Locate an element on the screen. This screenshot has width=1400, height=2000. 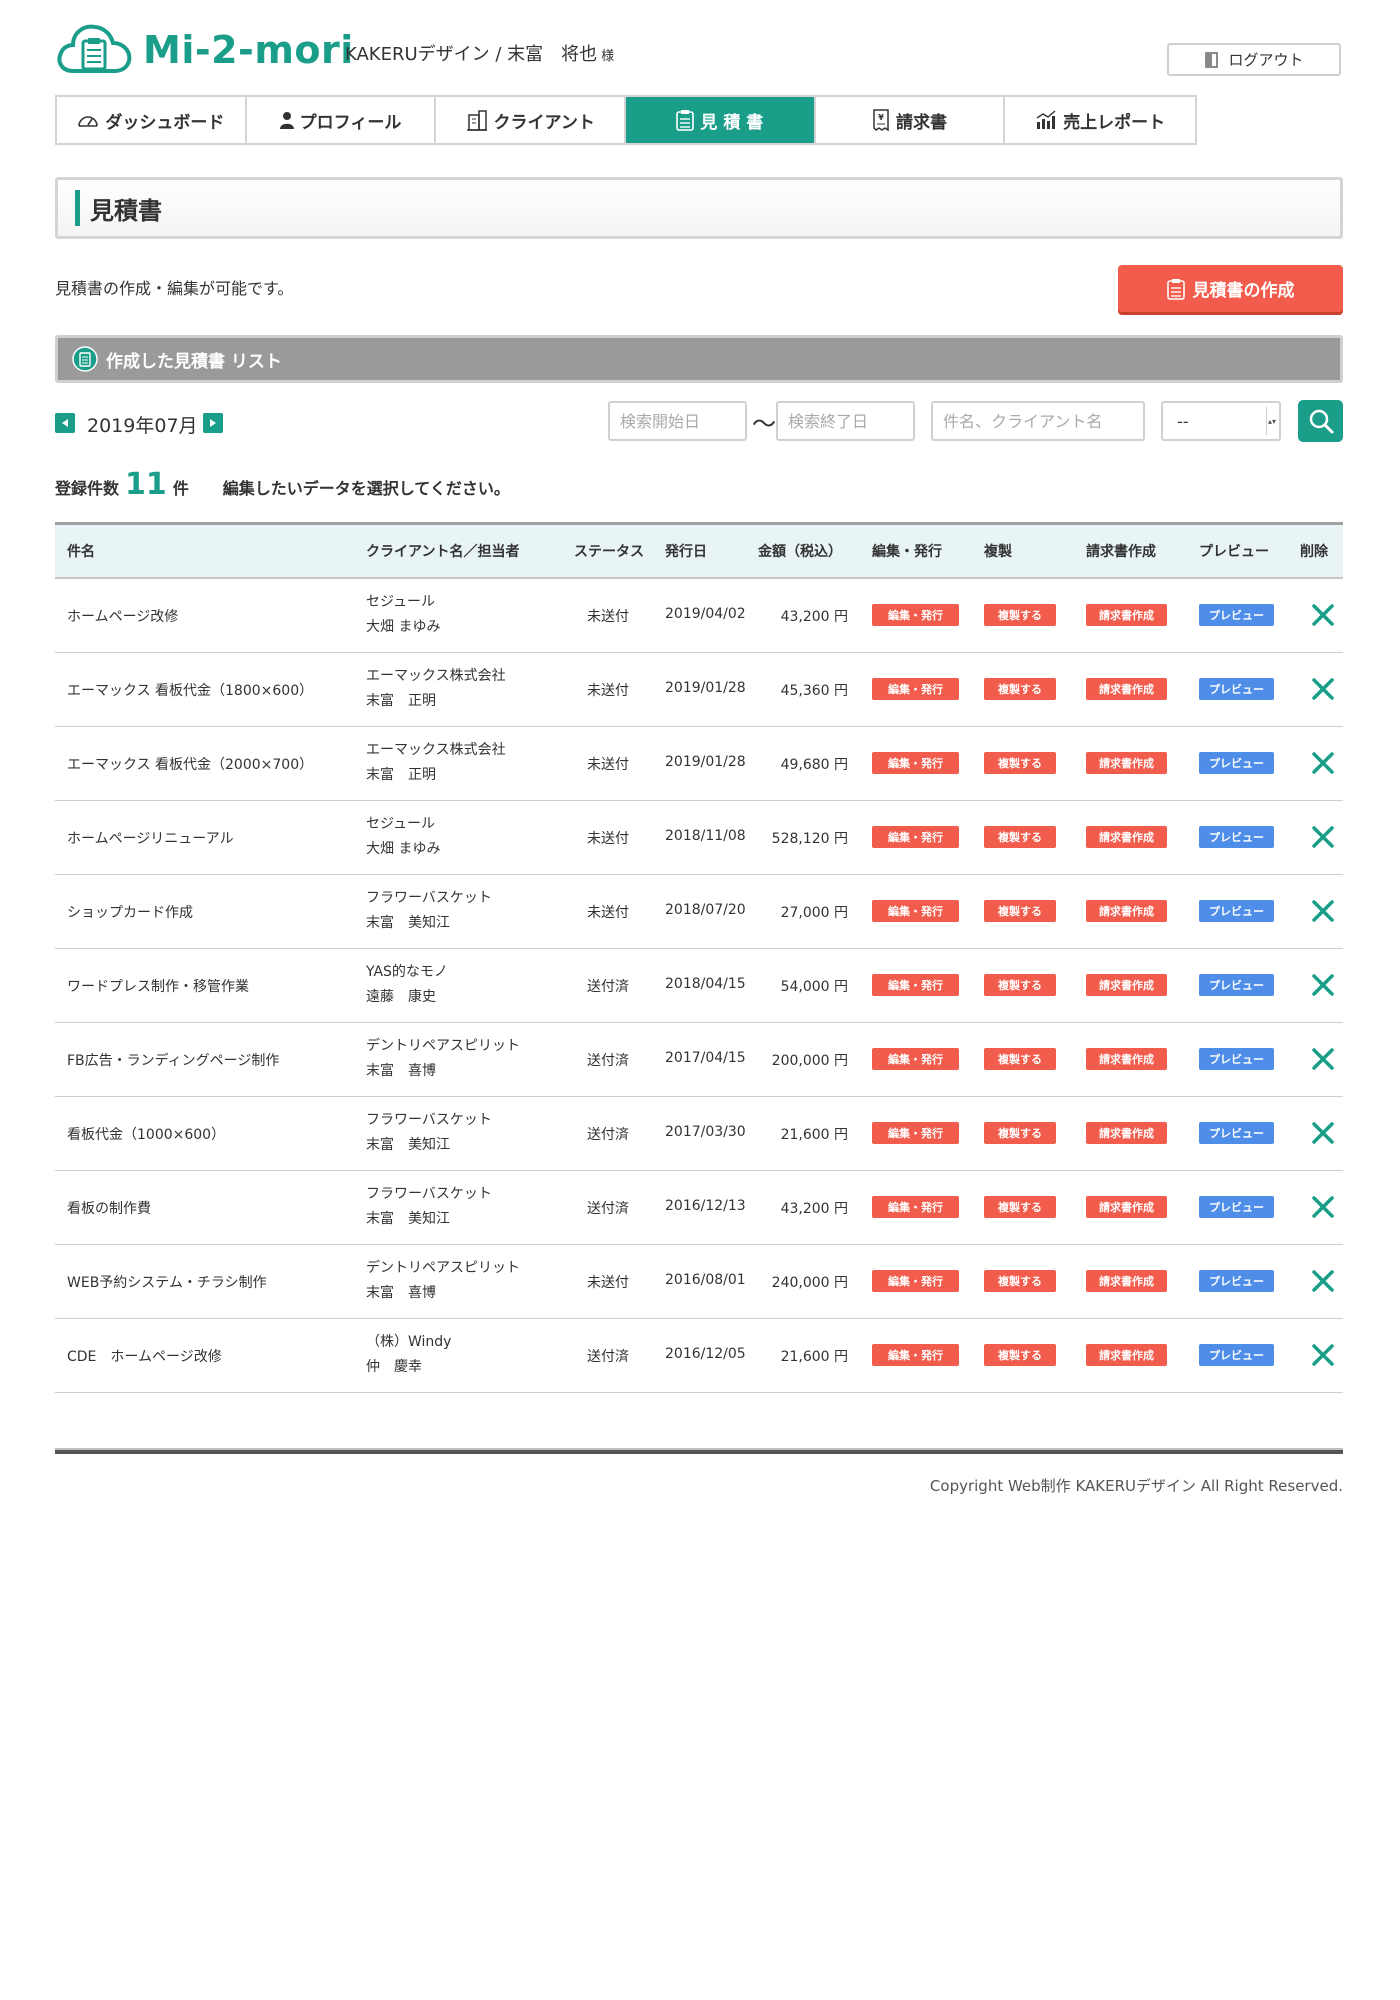
nav-invoice: ¥ 請求書 is located at coordinates (910, 120).